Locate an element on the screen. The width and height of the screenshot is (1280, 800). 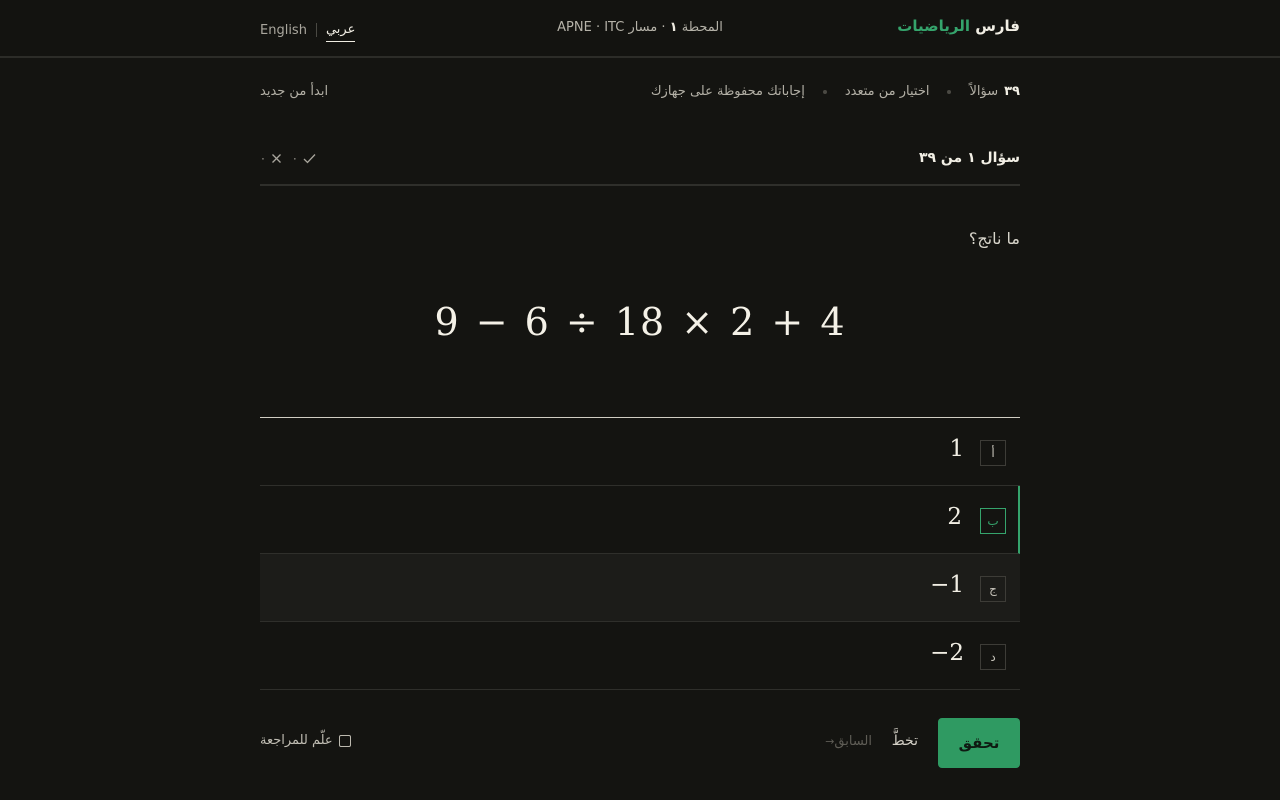
check-answer-button: تحقق is located at coordinates (979, 743).